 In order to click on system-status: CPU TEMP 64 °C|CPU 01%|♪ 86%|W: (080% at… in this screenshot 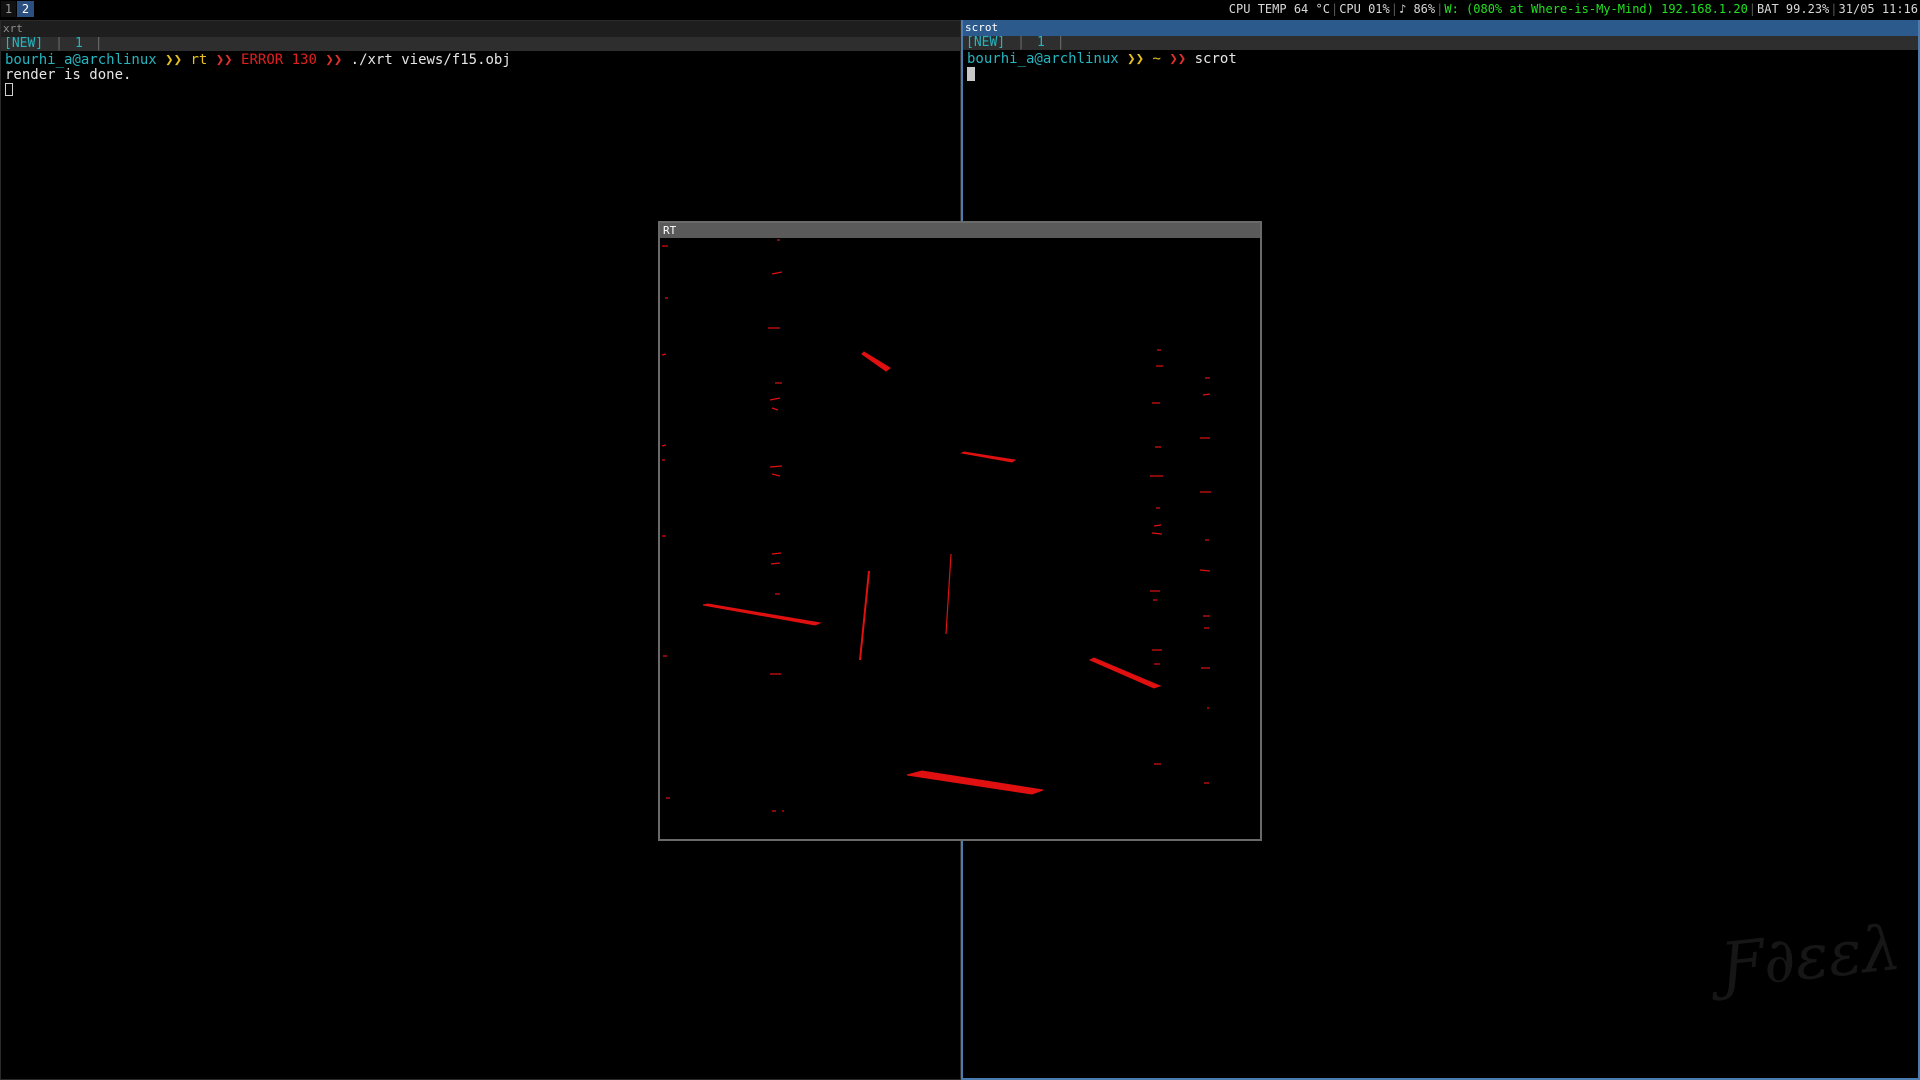, I will do `click(1573, 9)`.